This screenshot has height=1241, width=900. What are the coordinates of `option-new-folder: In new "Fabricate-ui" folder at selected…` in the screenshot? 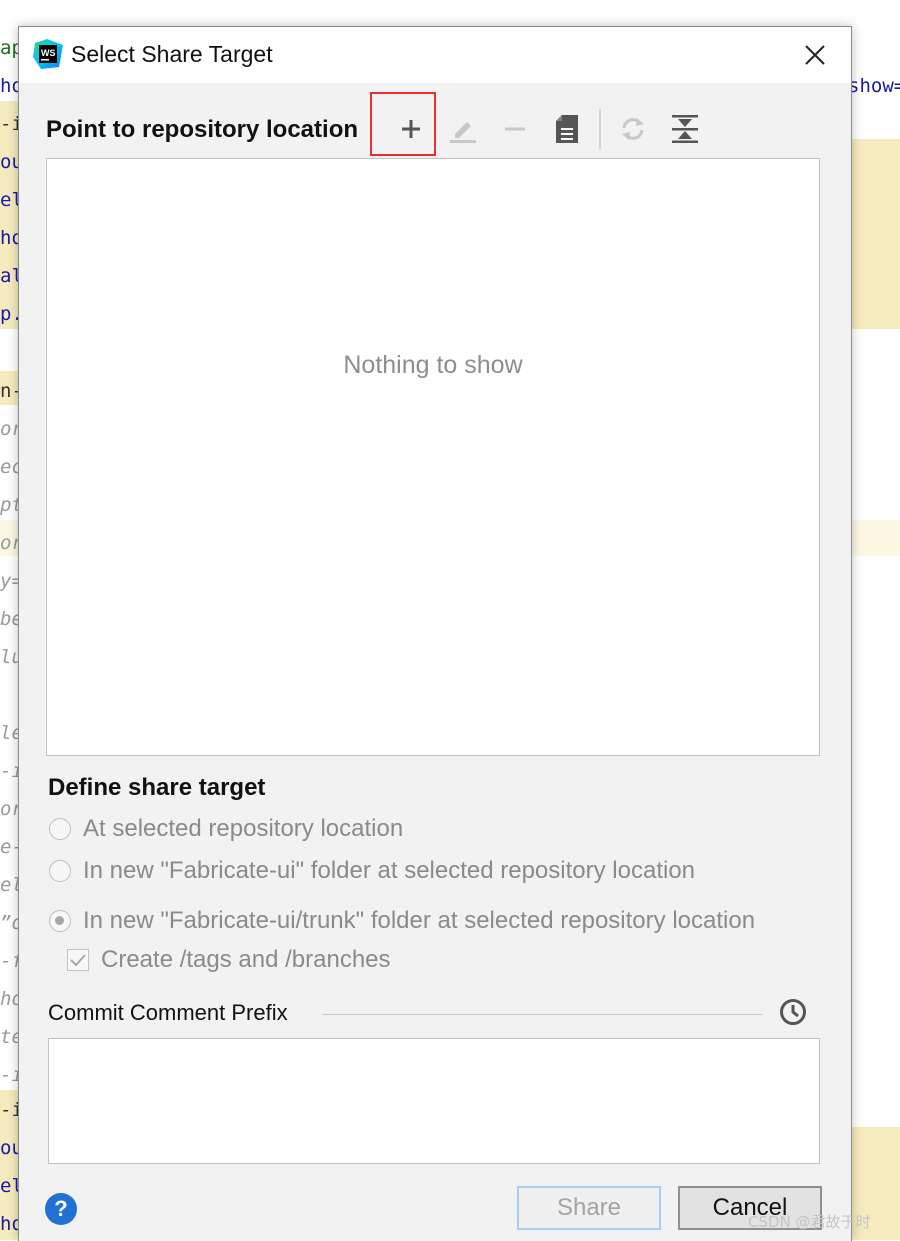 It's located at (372, 871).